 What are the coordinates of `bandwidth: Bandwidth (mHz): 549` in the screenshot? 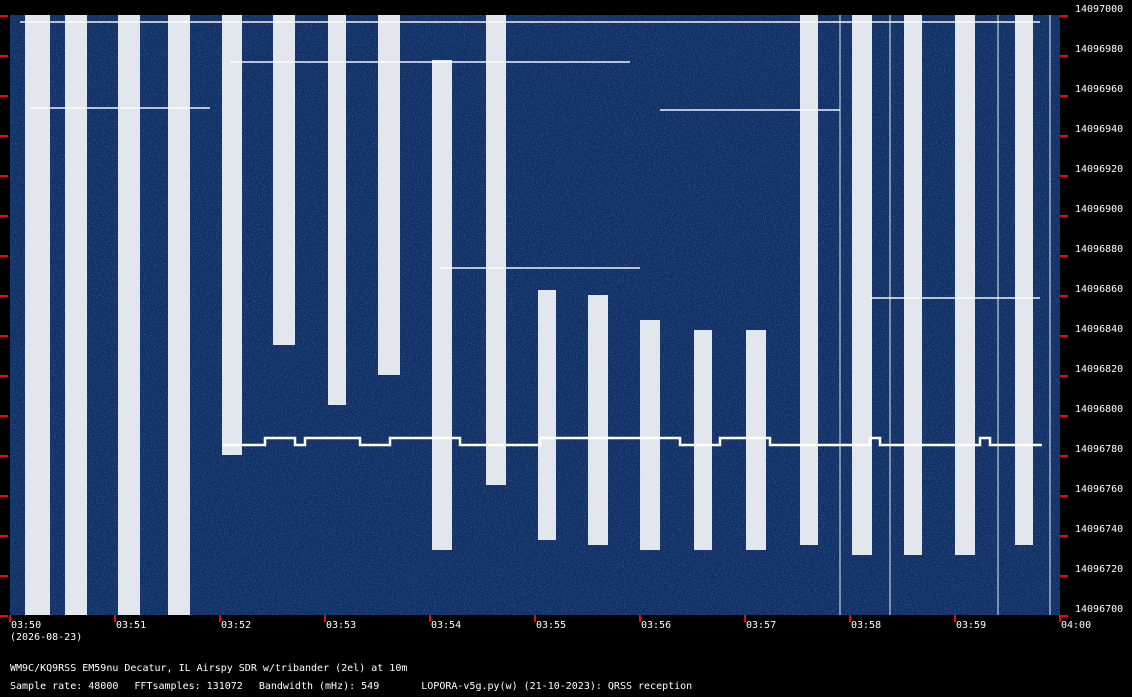 It's located at (319, 686).